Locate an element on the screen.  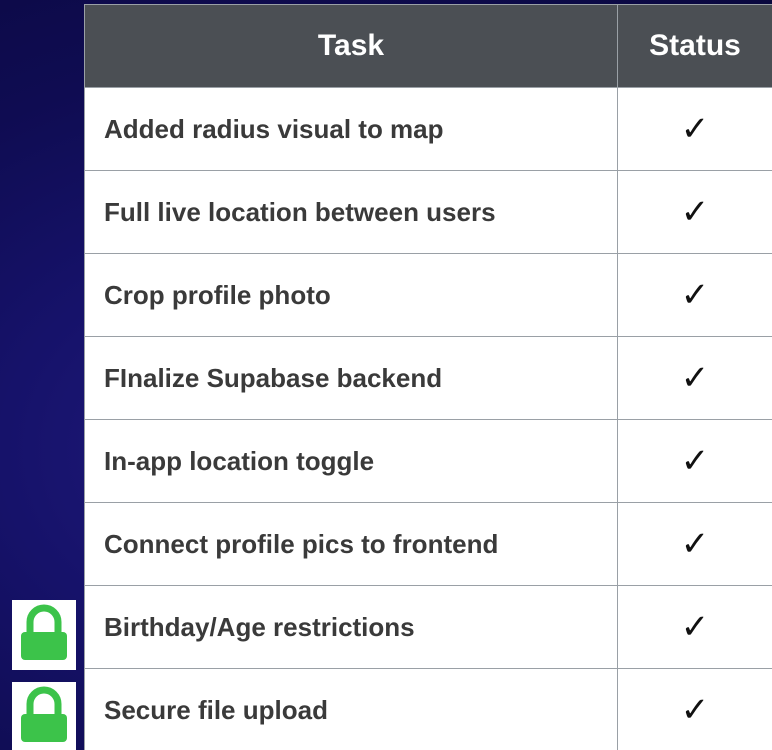
table-row: Crop profile photo ✓ is located at coordinates (428, 295).